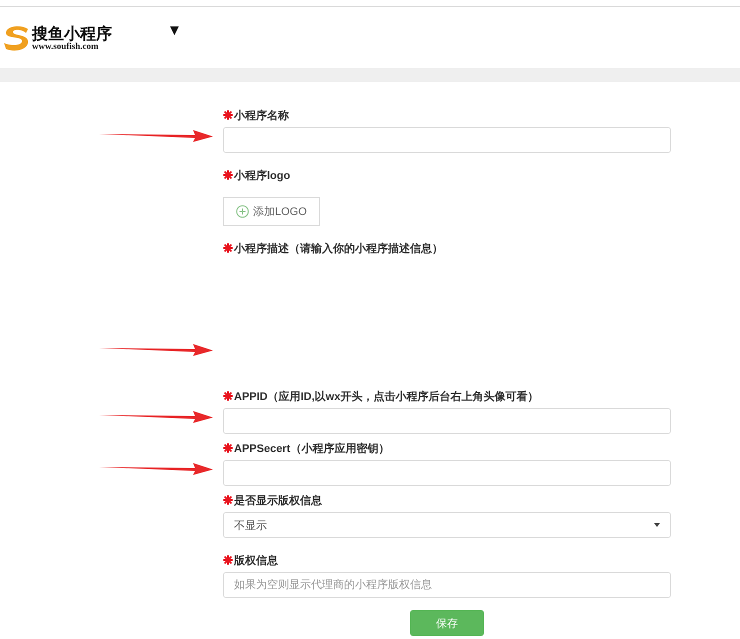 The width and height of the screenshot is (740, 639). What do you see at coordinates (261, 115) in the screenshot?
I see `field-label: 小程序名称` at bounding box center [261, 115].